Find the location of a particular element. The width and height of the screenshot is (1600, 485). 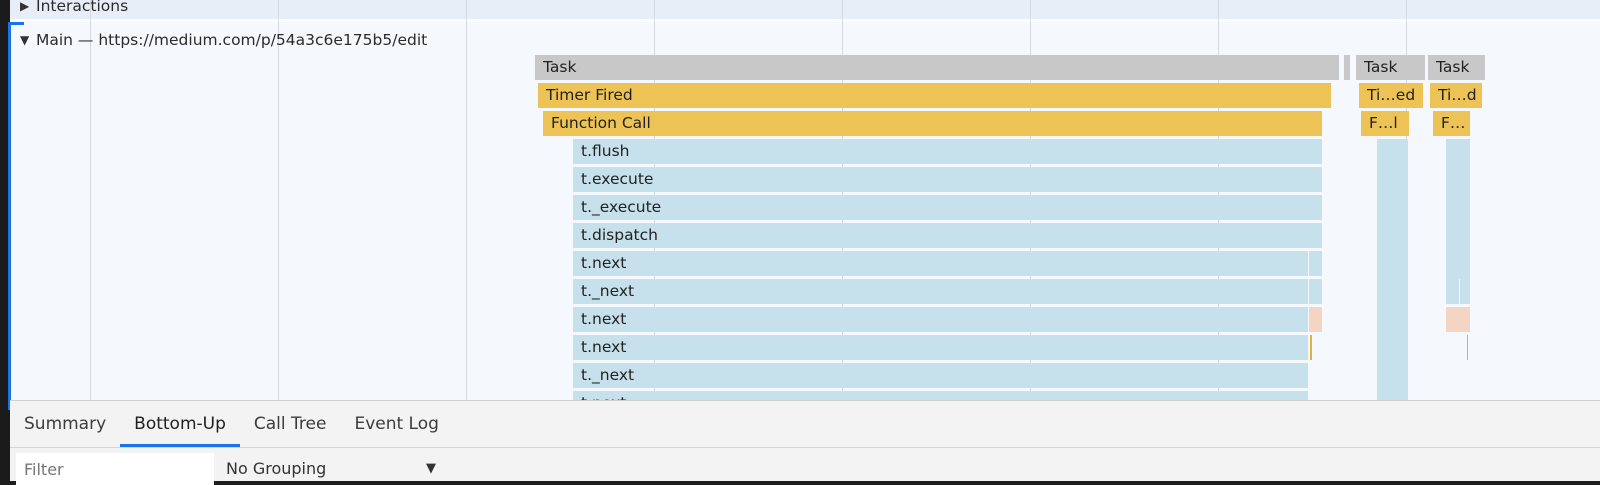

flame-task-small is located at coordinates (1347, 67).